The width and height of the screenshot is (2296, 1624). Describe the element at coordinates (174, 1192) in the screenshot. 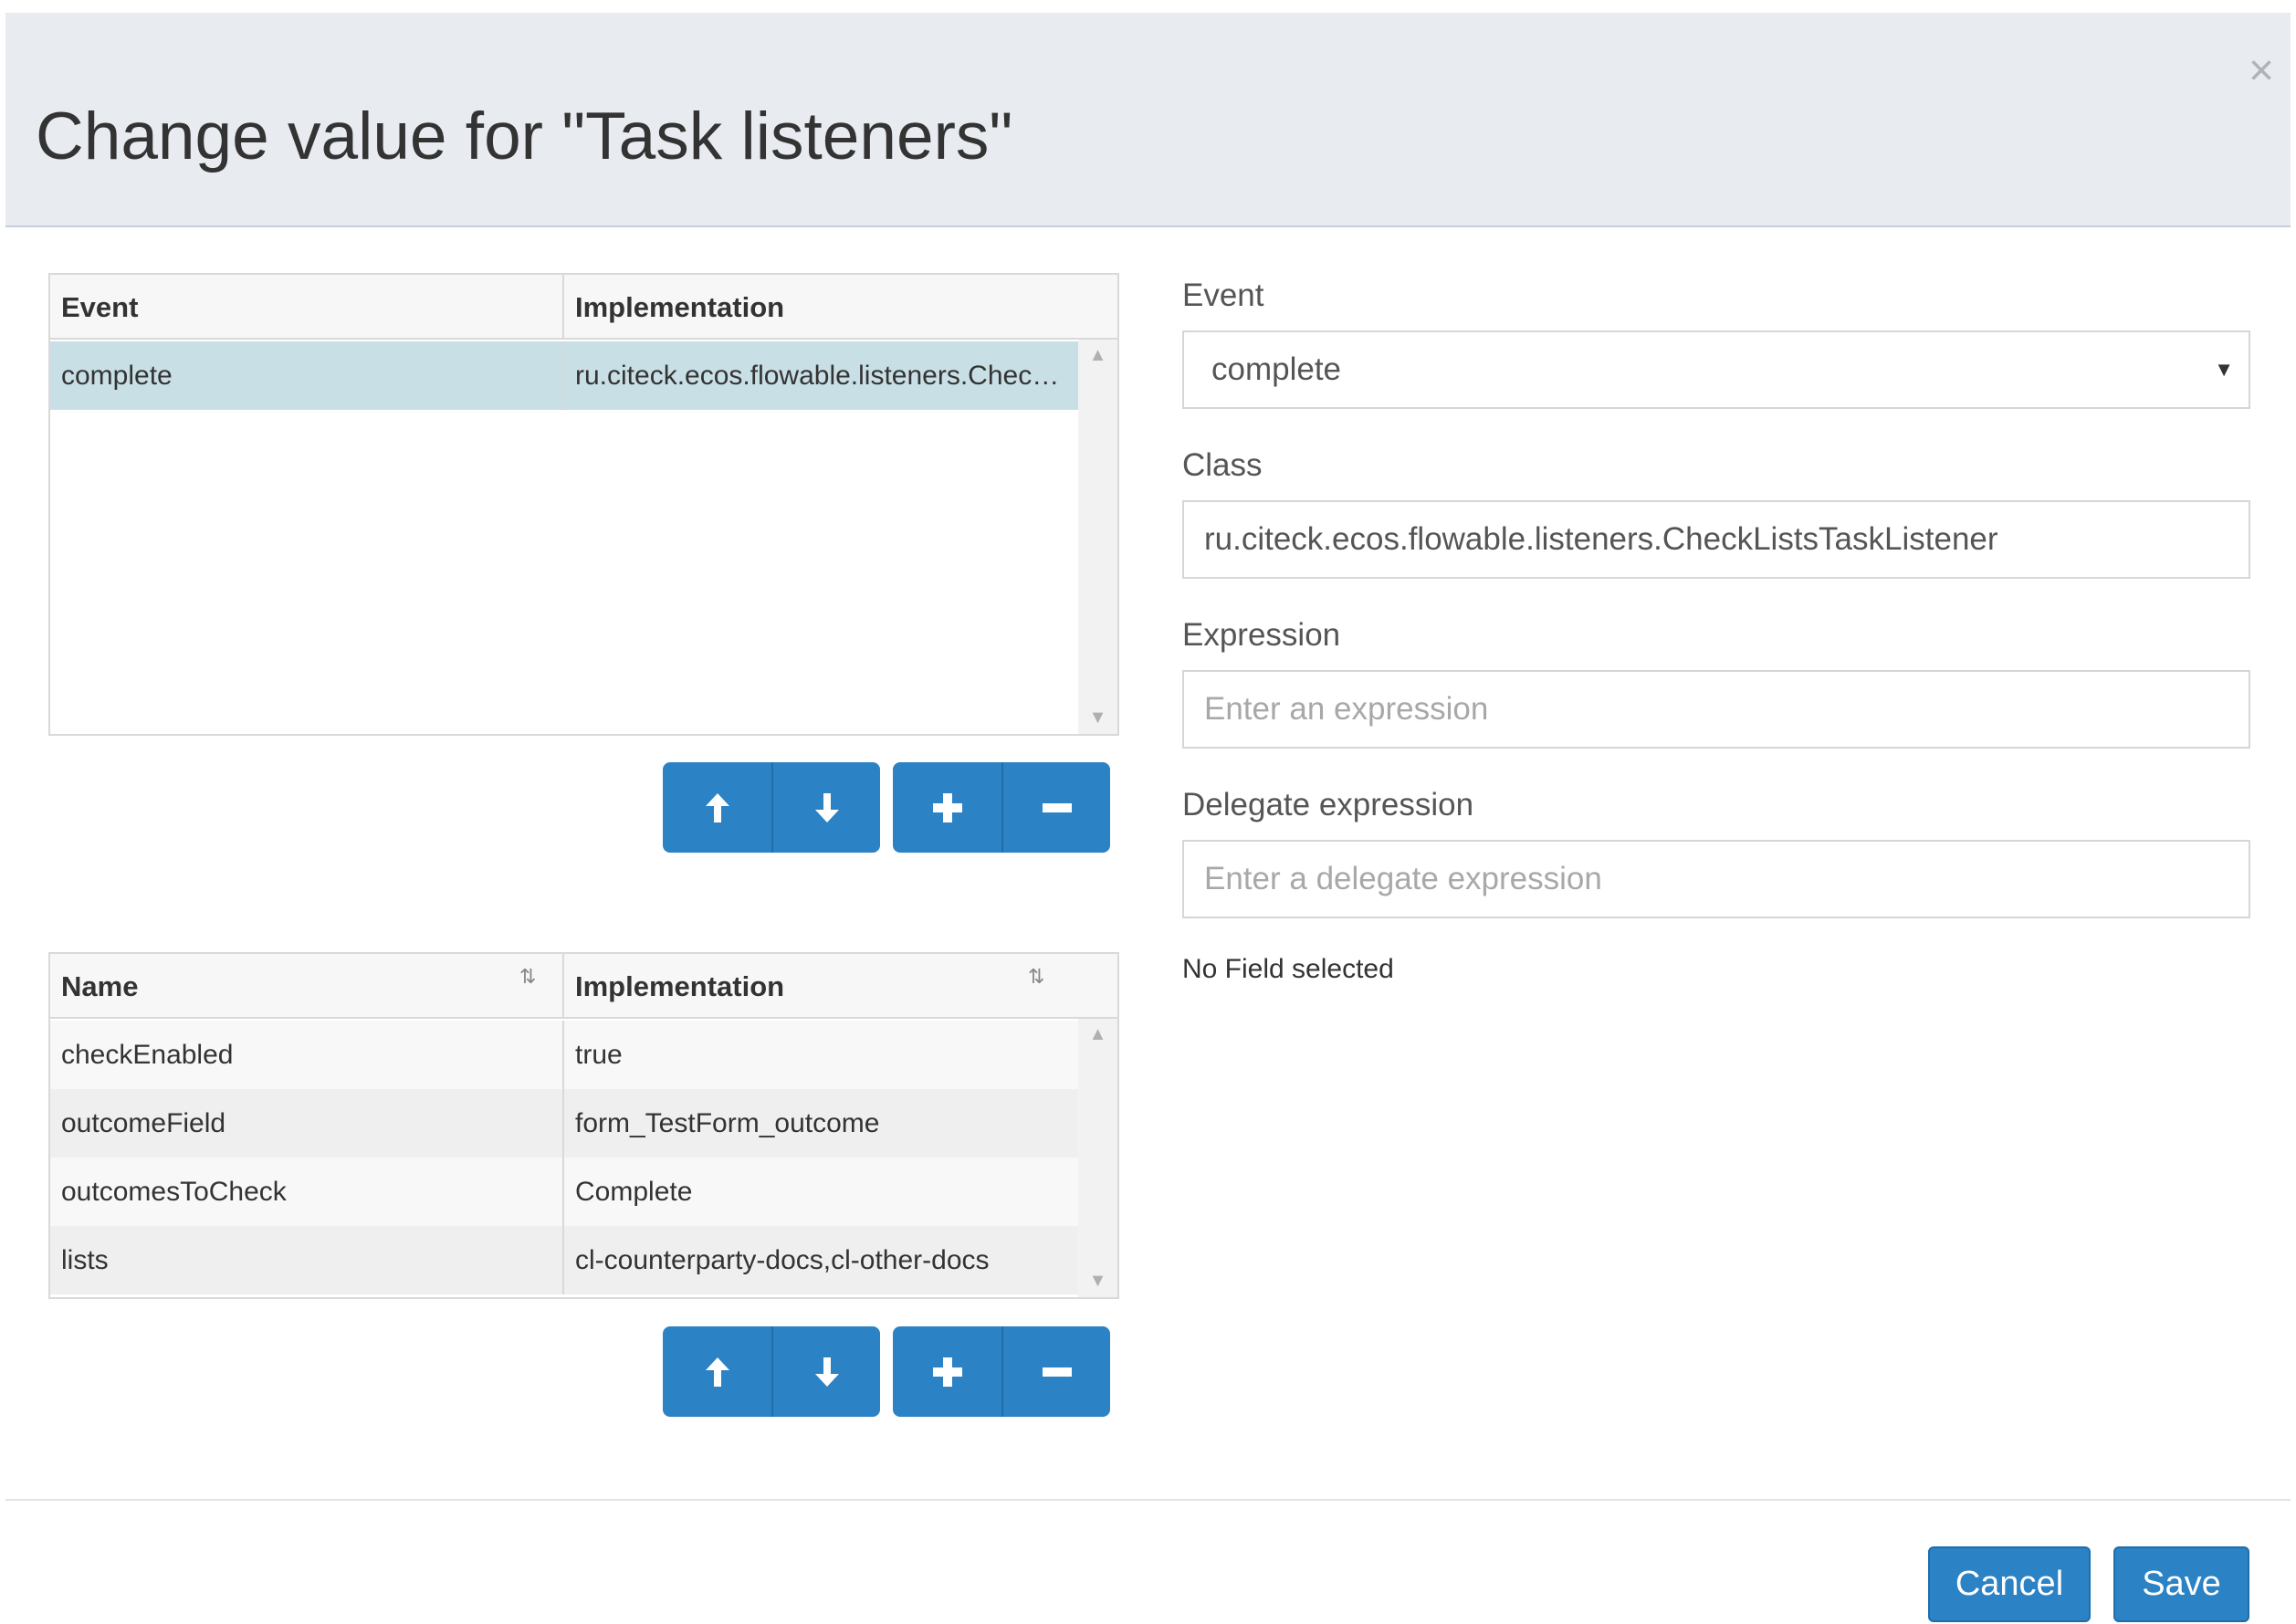

I see `cell-name: outcomesToCheck` at that location.